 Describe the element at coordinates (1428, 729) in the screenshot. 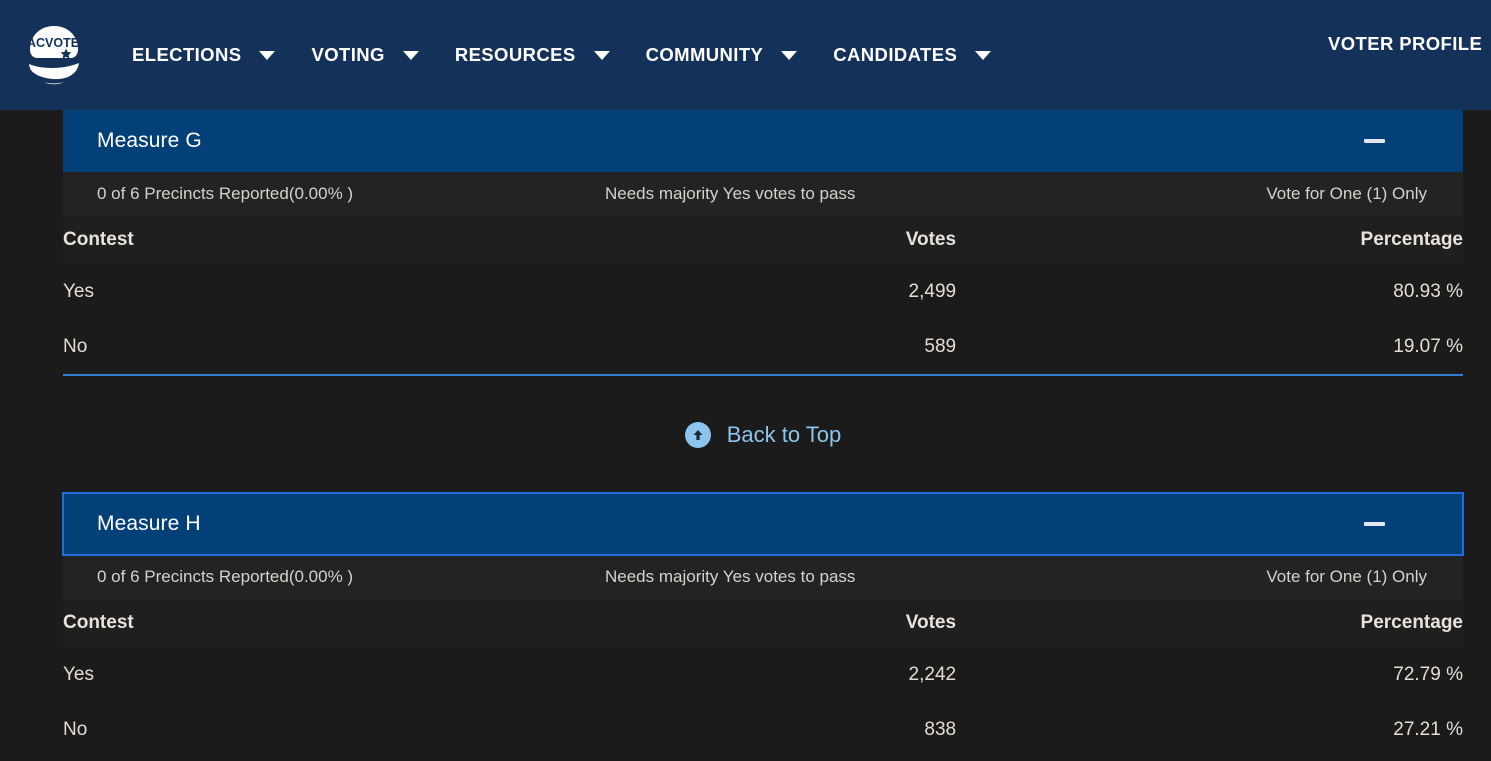

I see `cell-percentage: 27.21 %` at that location.